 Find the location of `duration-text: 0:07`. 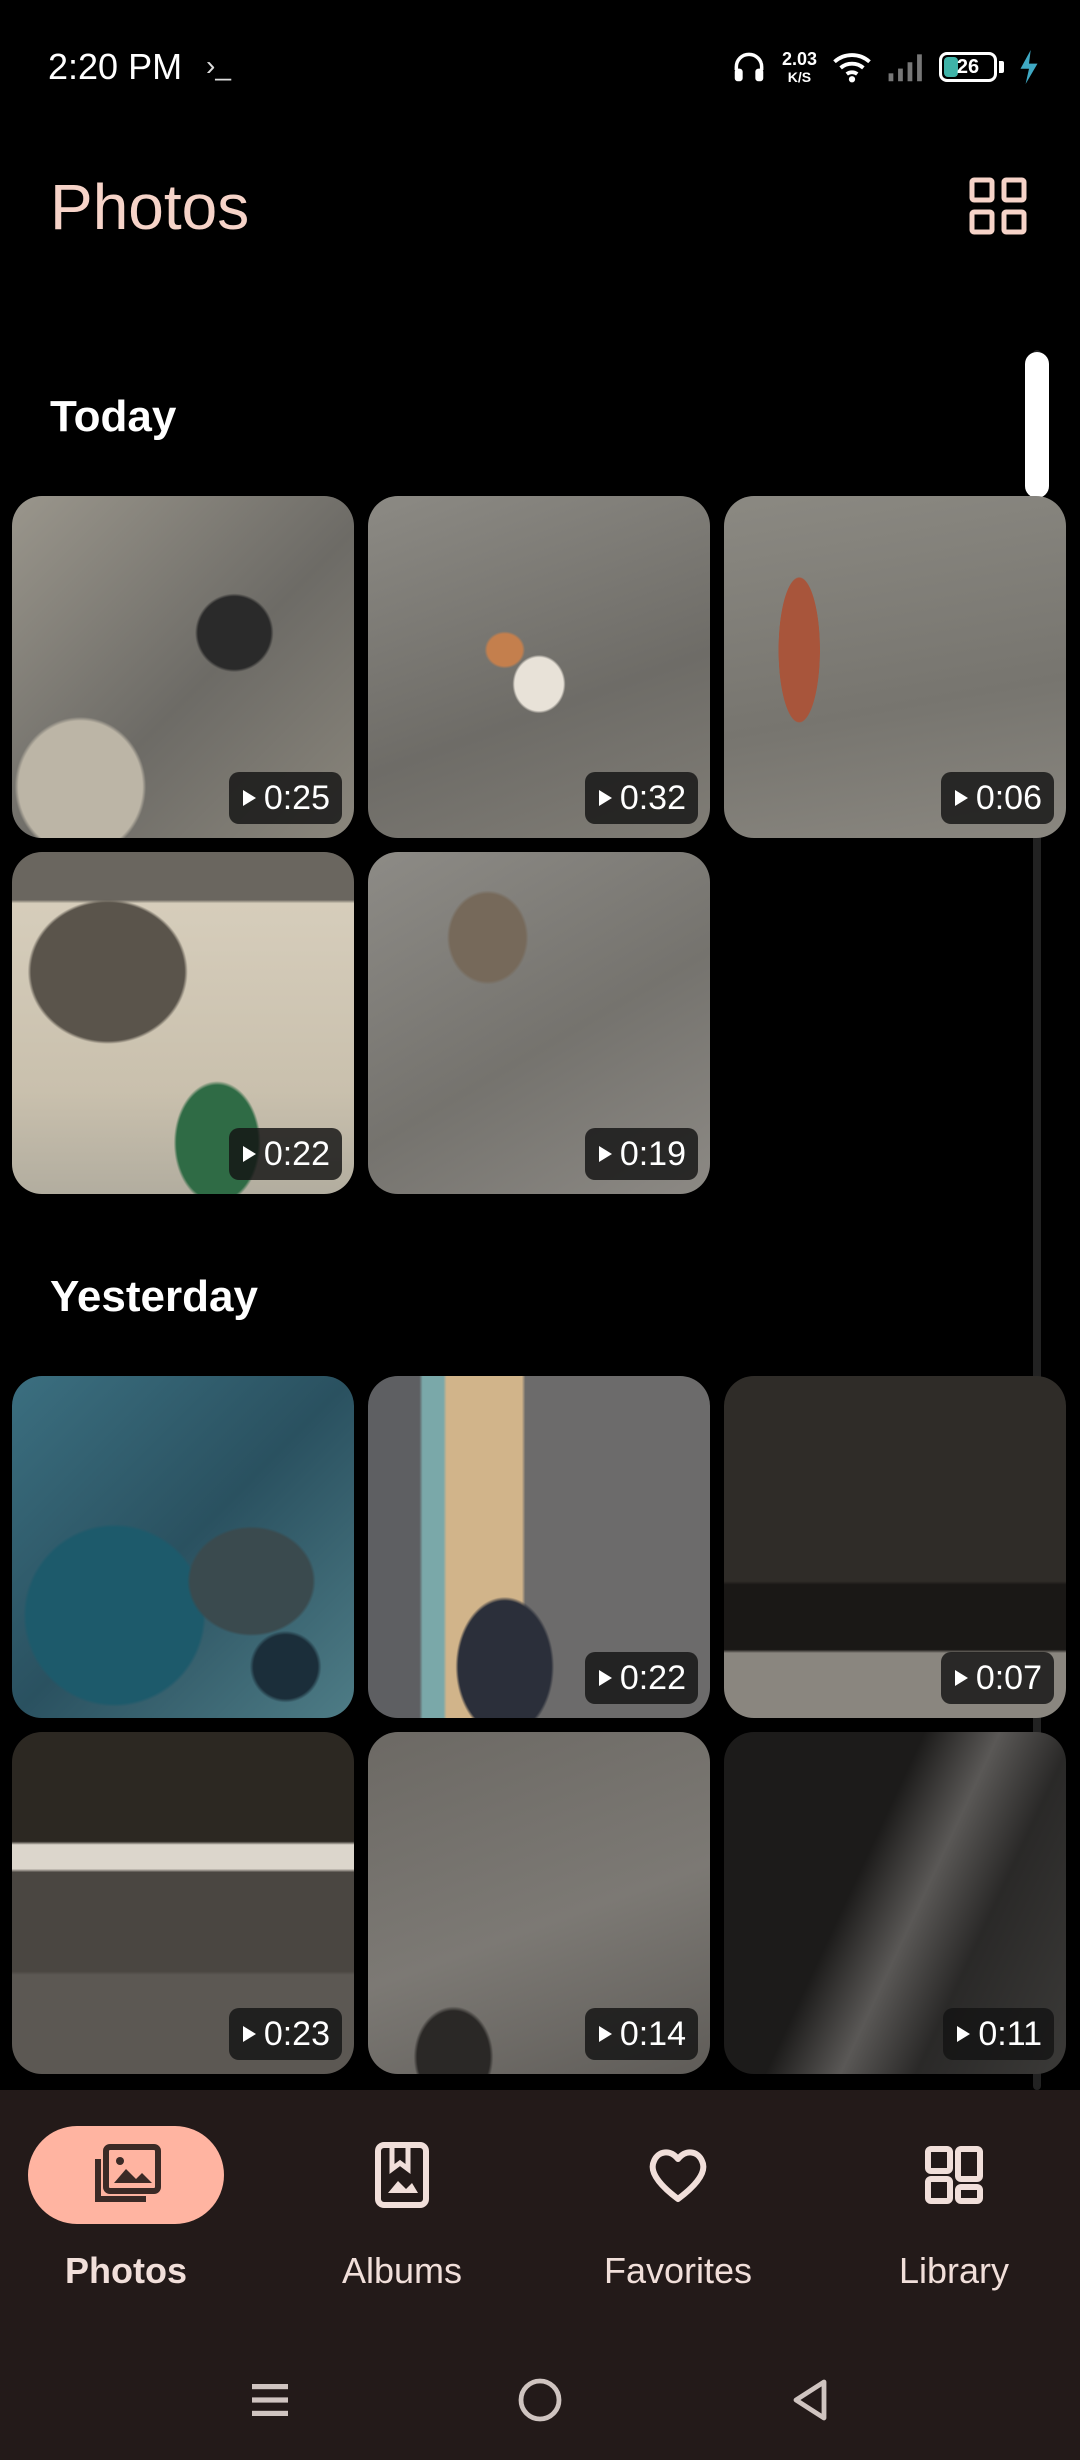

duration-text: 0:07 is located at coordinates (1008, 1677).